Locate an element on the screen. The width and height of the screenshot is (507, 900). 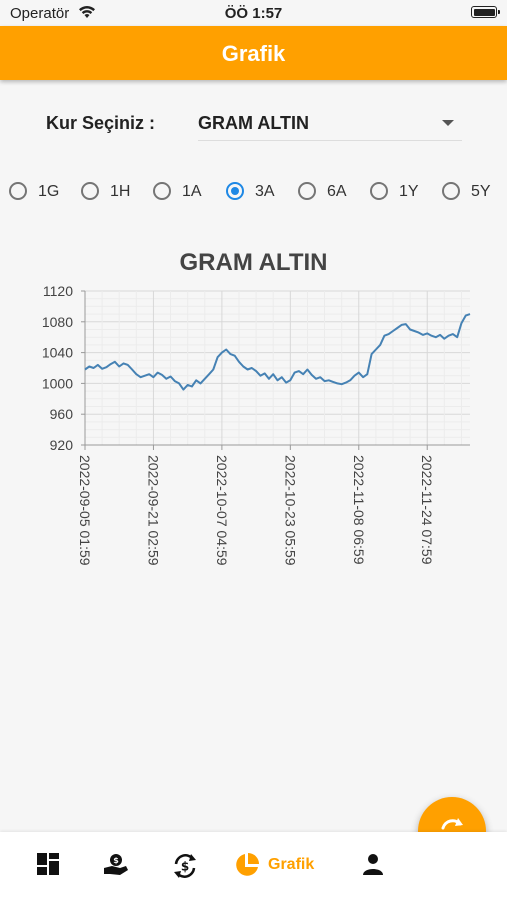
period-radio-label: 1A is located at coordinates (192, 191).